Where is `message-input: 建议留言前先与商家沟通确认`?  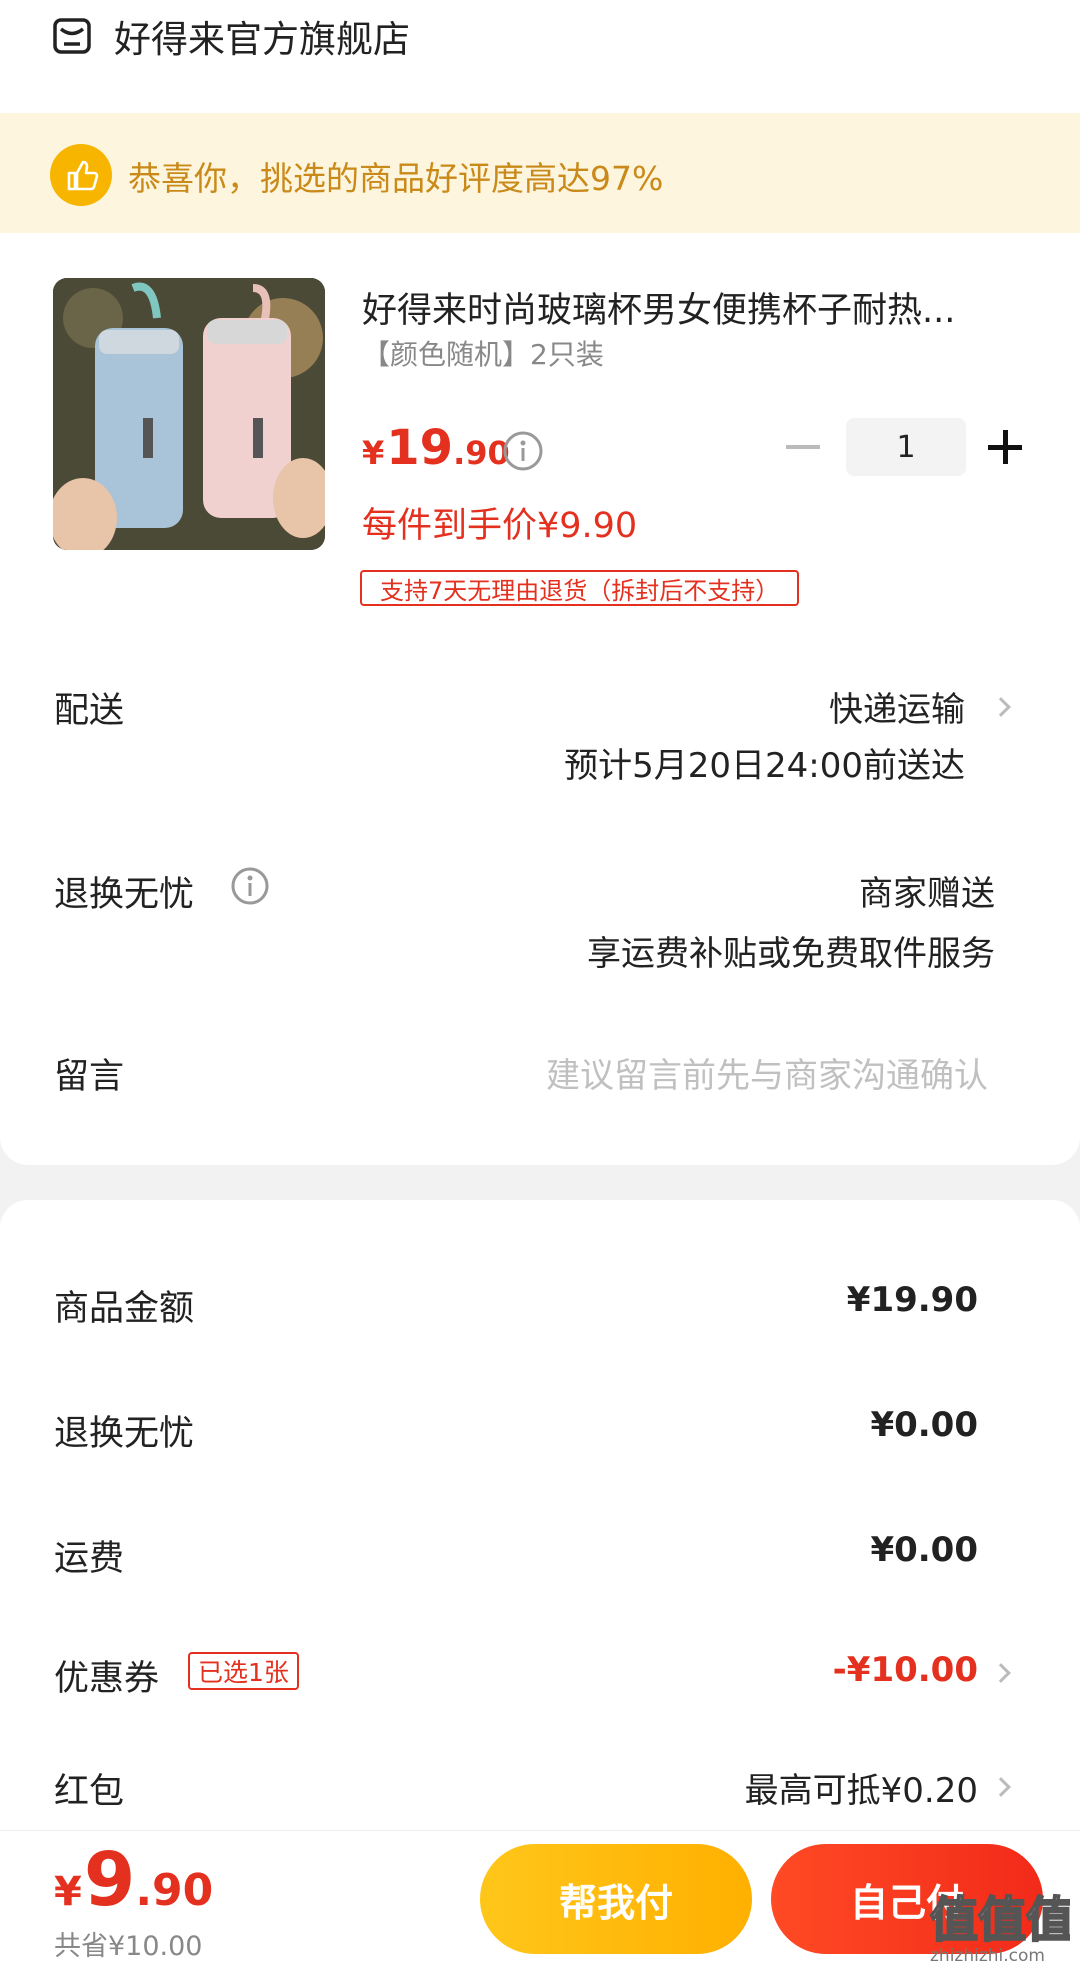
message-input: 建议留言前先与商家沟通确认 is located at coordinates (767, 1072).